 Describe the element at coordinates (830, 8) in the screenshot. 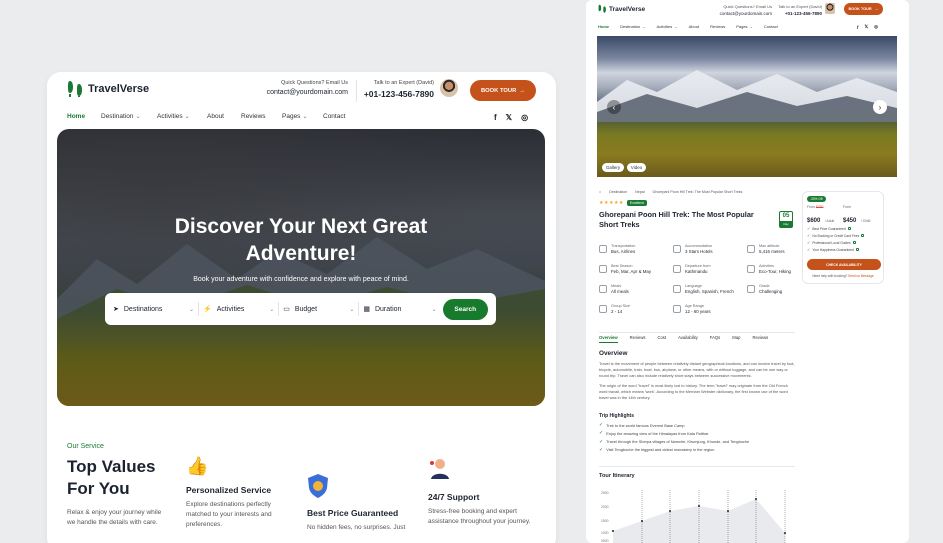

I see `expert-avatar` at that location.